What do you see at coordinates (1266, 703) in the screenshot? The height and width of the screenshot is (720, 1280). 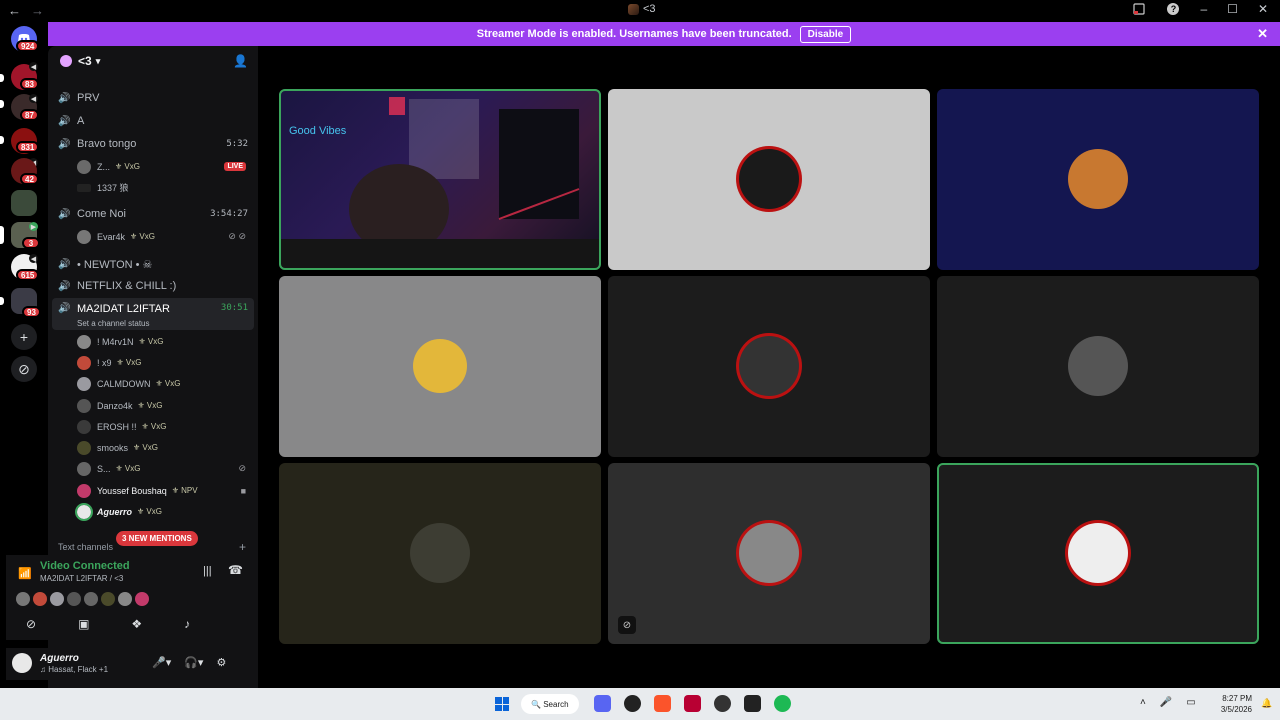 I see `notification-icon: 🔔` at bounding box center [1266, 703].